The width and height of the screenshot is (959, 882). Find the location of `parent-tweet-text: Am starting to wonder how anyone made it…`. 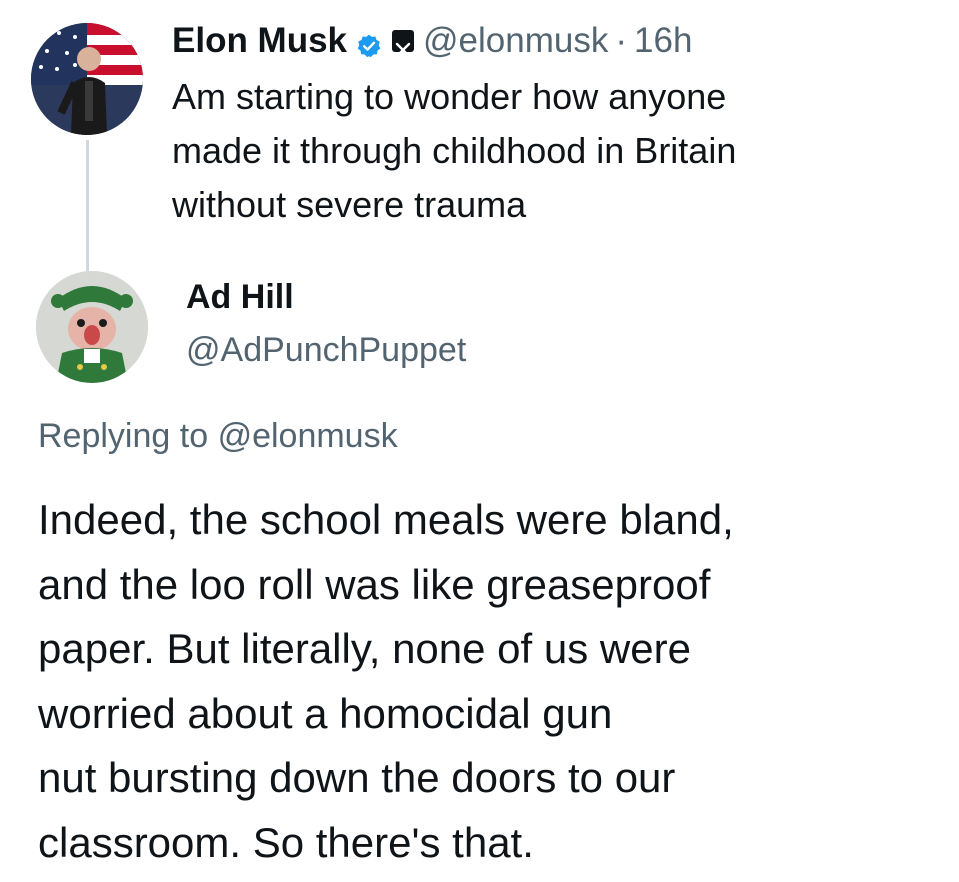

parent-tweet-text: Am starting to wonder how anyone made it… is located at coordinates (552, 151).